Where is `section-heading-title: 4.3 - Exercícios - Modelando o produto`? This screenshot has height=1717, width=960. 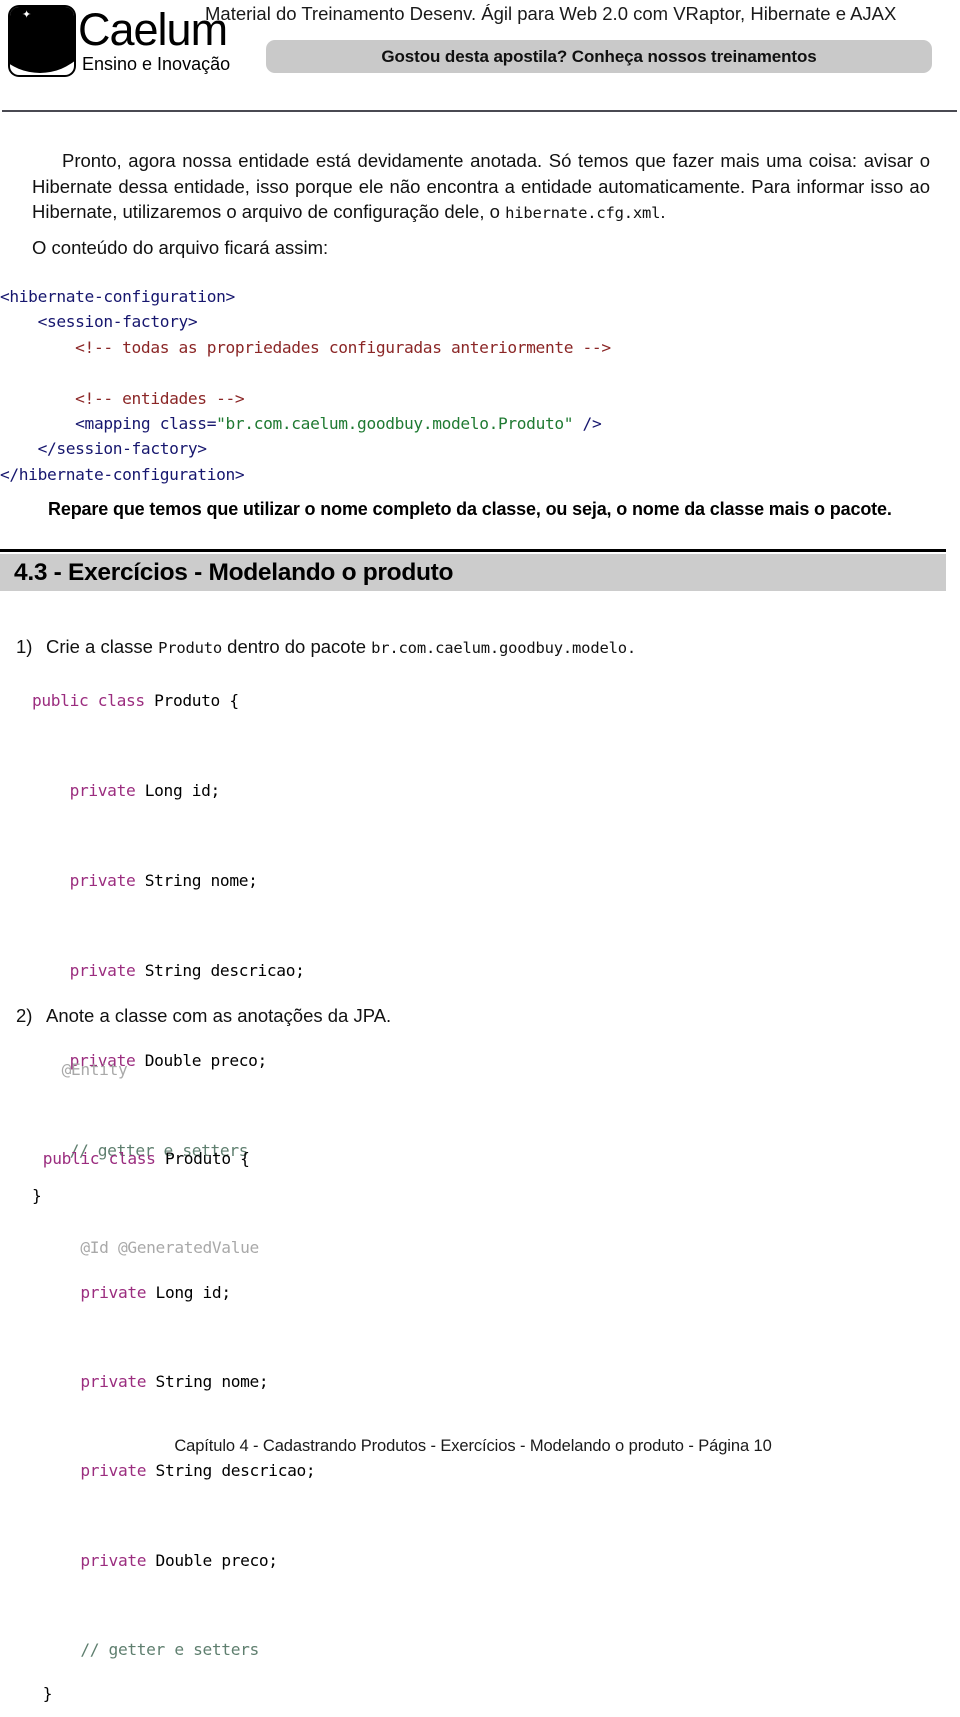
section-heading-title: 4.3 - Exercícios - Modelando o produto is located at coordinates (234, 572).